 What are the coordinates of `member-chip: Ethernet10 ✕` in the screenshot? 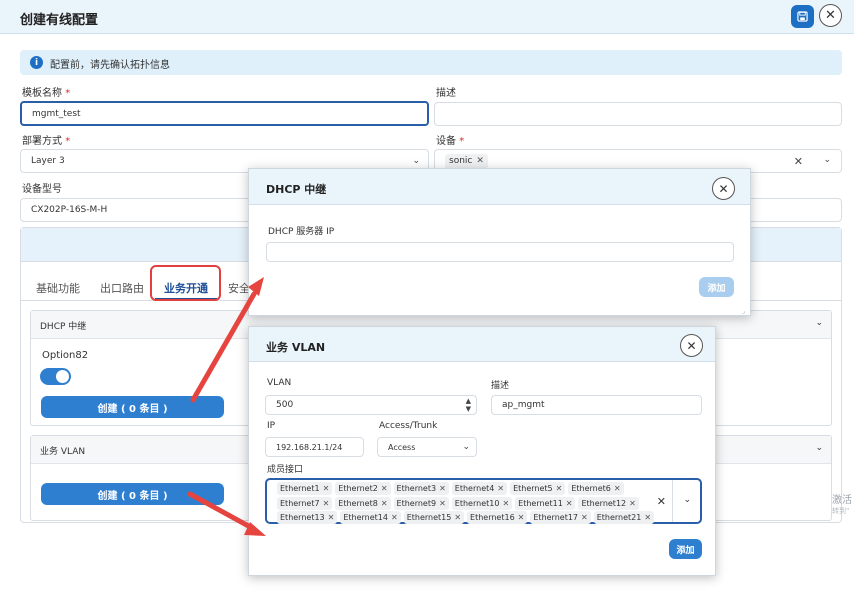 It's located at (482, 503).